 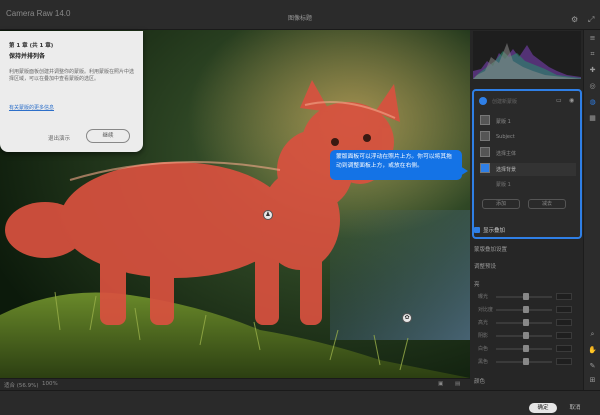 I want to click on slider-shadows: 阴影, so click(x=527, y=337).